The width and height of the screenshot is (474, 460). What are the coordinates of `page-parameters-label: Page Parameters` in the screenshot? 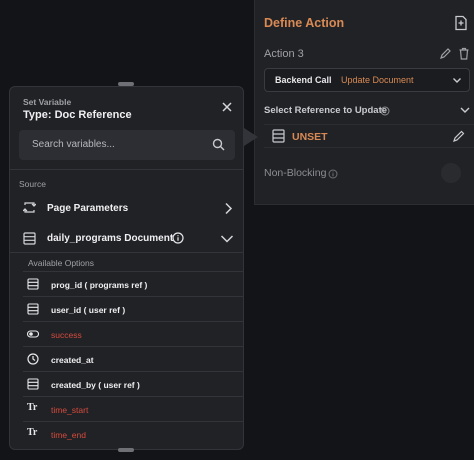 It's located at (88, 208).